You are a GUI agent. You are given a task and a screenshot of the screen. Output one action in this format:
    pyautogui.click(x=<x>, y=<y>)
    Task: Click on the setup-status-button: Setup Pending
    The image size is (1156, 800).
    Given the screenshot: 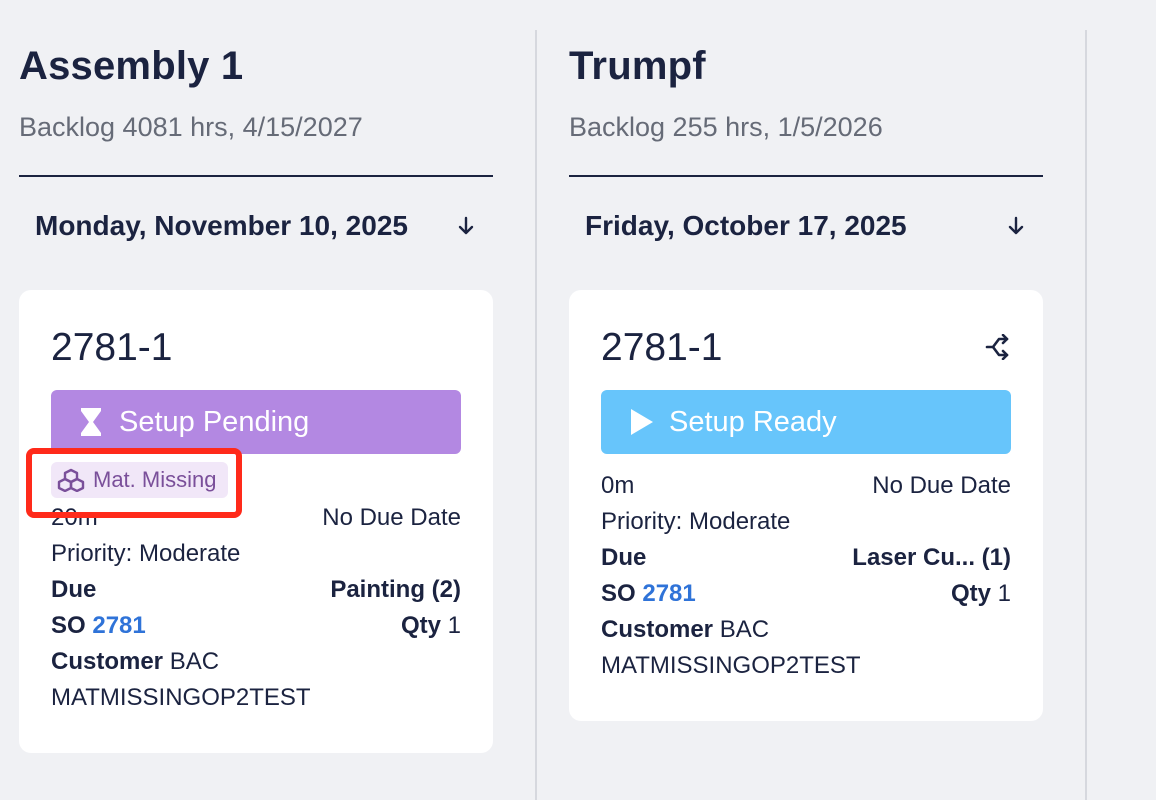 What is the action you would take?
    pyautogui.click(x=256, y=422)
    